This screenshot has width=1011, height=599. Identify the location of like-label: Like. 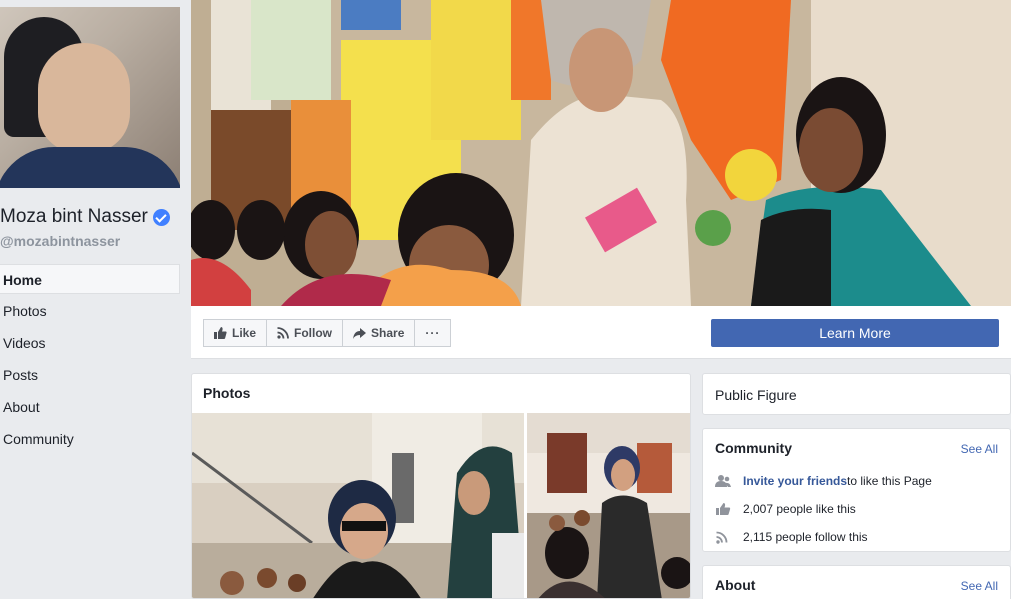
(244, 333).